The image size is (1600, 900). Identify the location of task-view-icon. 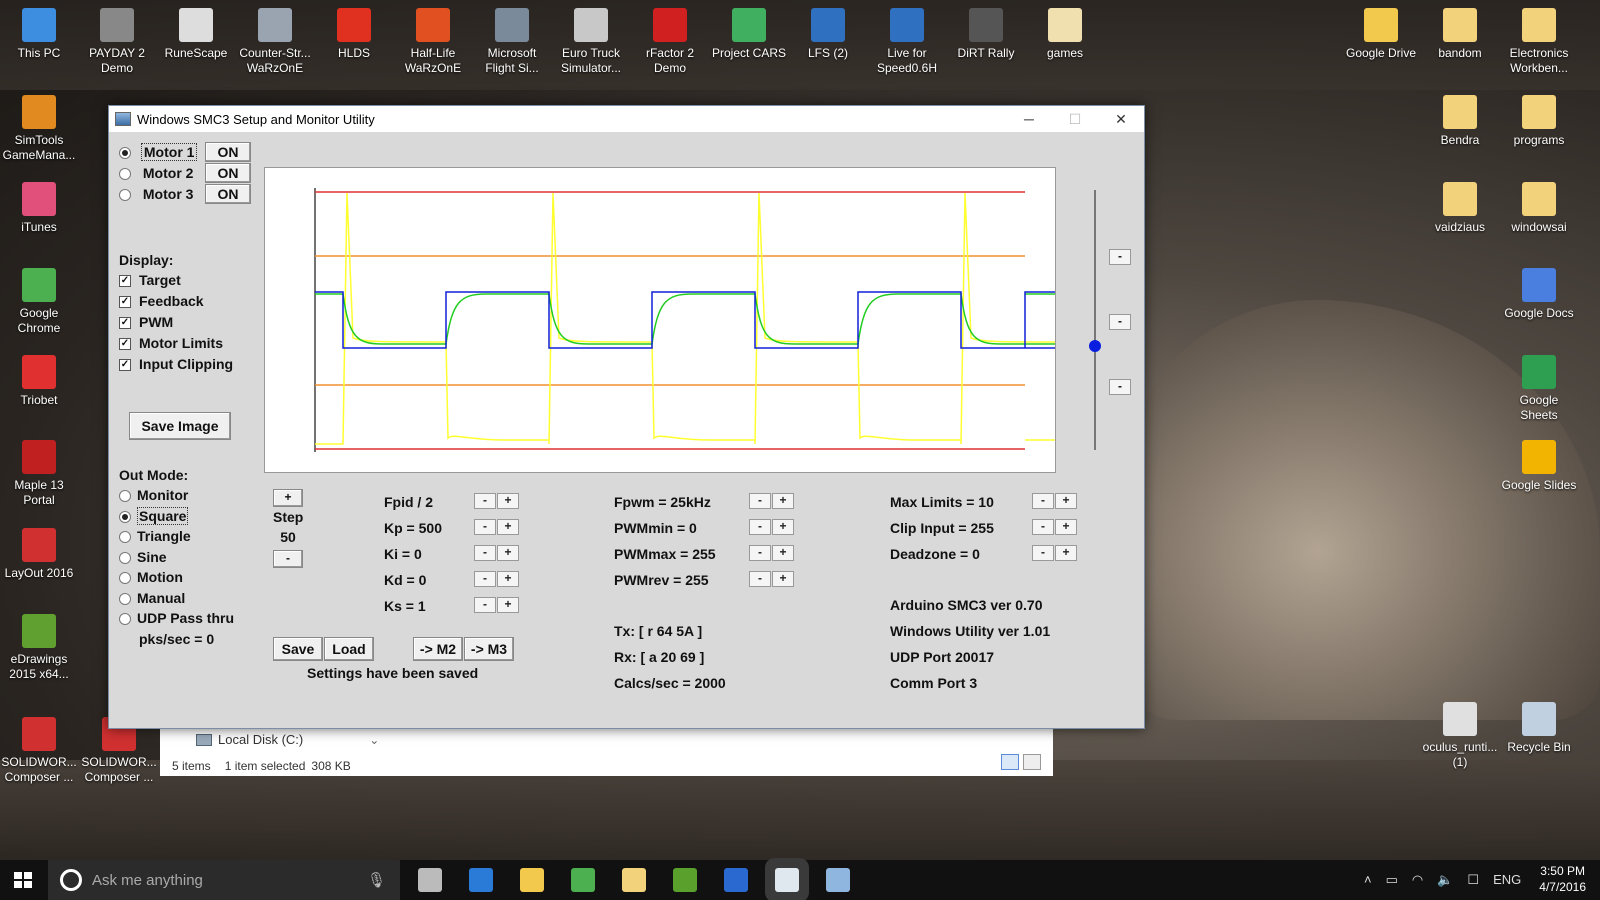
(430, 880).